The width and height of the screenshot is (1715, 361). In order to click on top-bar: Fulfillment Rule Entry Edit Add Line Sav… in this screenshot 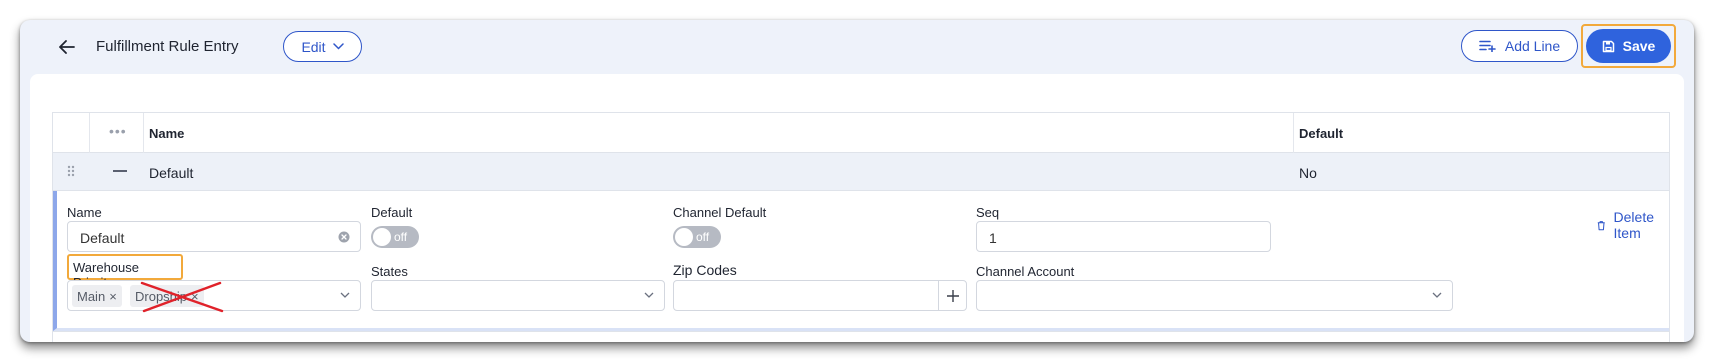, I will do `click(857, 46)`.